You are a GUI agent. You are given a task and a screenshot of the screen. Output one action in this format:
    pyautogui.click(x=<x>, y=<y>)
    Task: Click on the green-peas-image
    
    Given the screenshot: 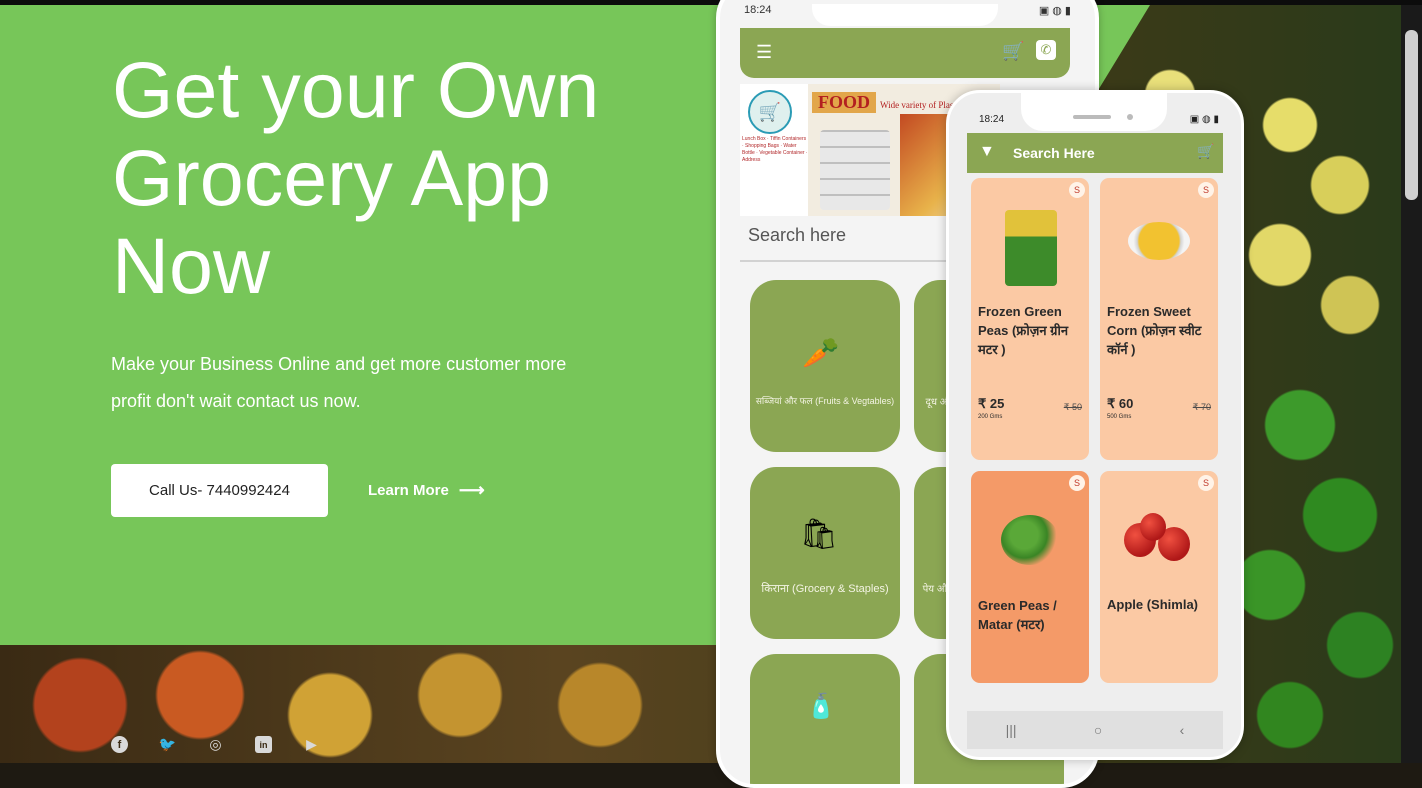 What is the action you would take?
    pyautogui.click(x=1030, y=540)
    